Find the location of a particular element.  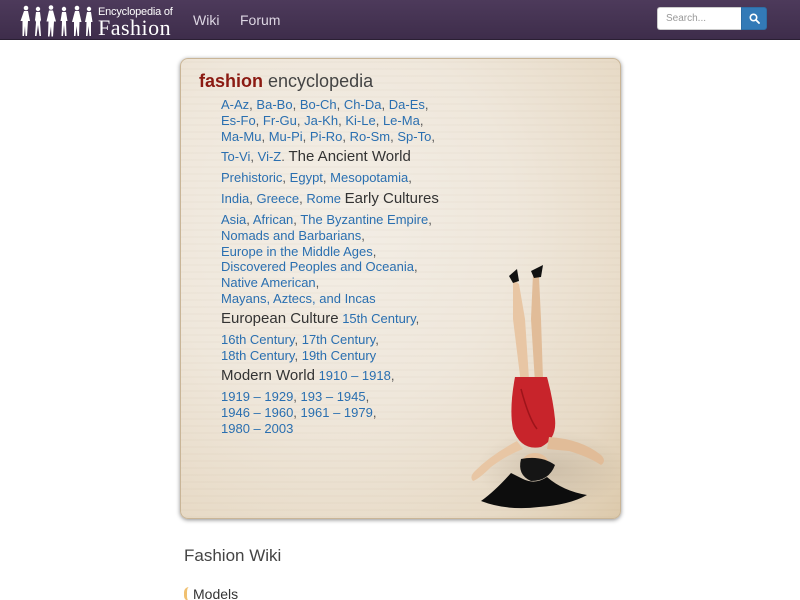

alpha-link: To-Vi is located at coordinates (235, 156).